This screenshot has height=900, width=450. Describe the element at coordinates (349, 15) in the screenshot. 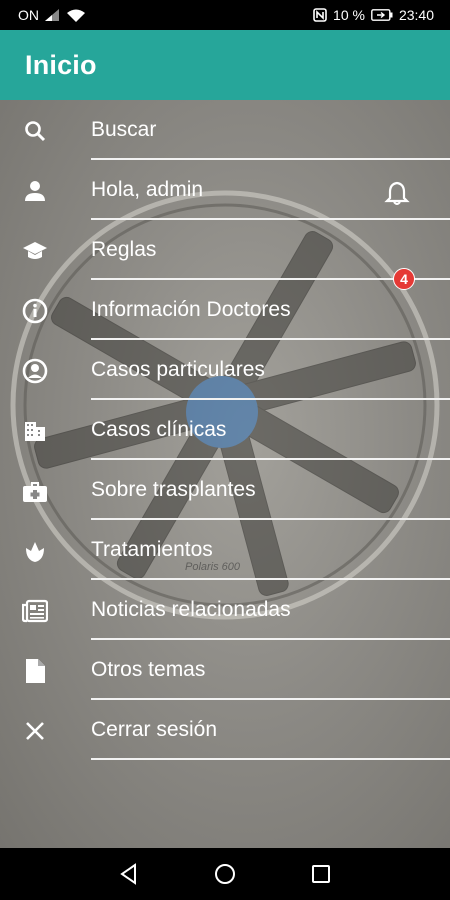

I see `battery-percent: 10 %` at that location.